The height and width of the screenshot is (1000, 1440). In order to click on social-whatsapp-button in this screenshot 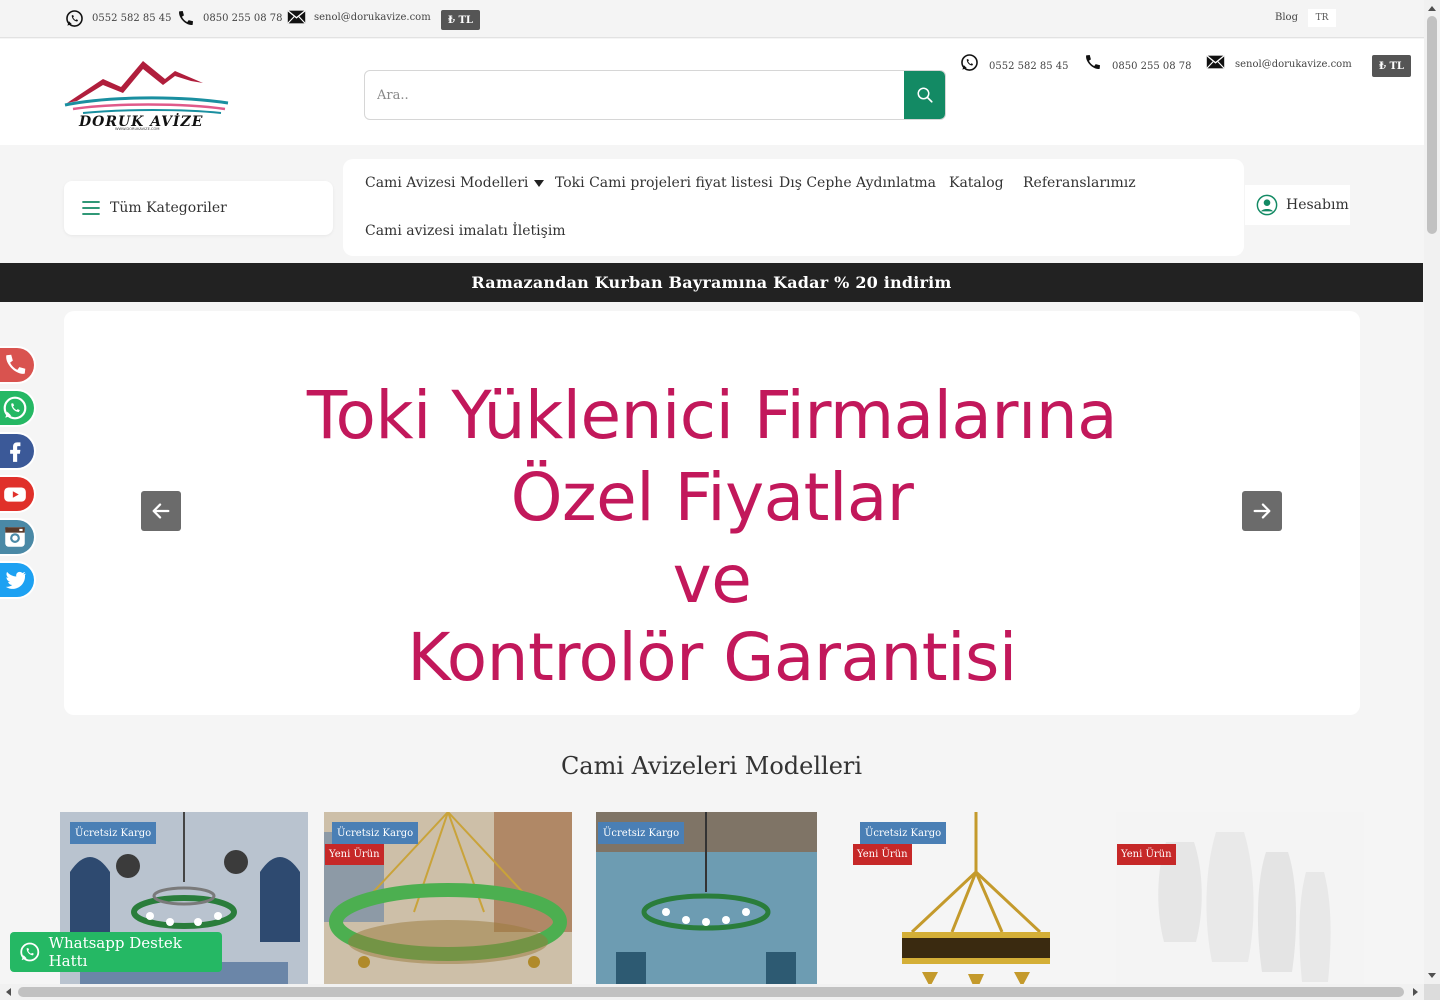, I will do `click(18, 408)`.